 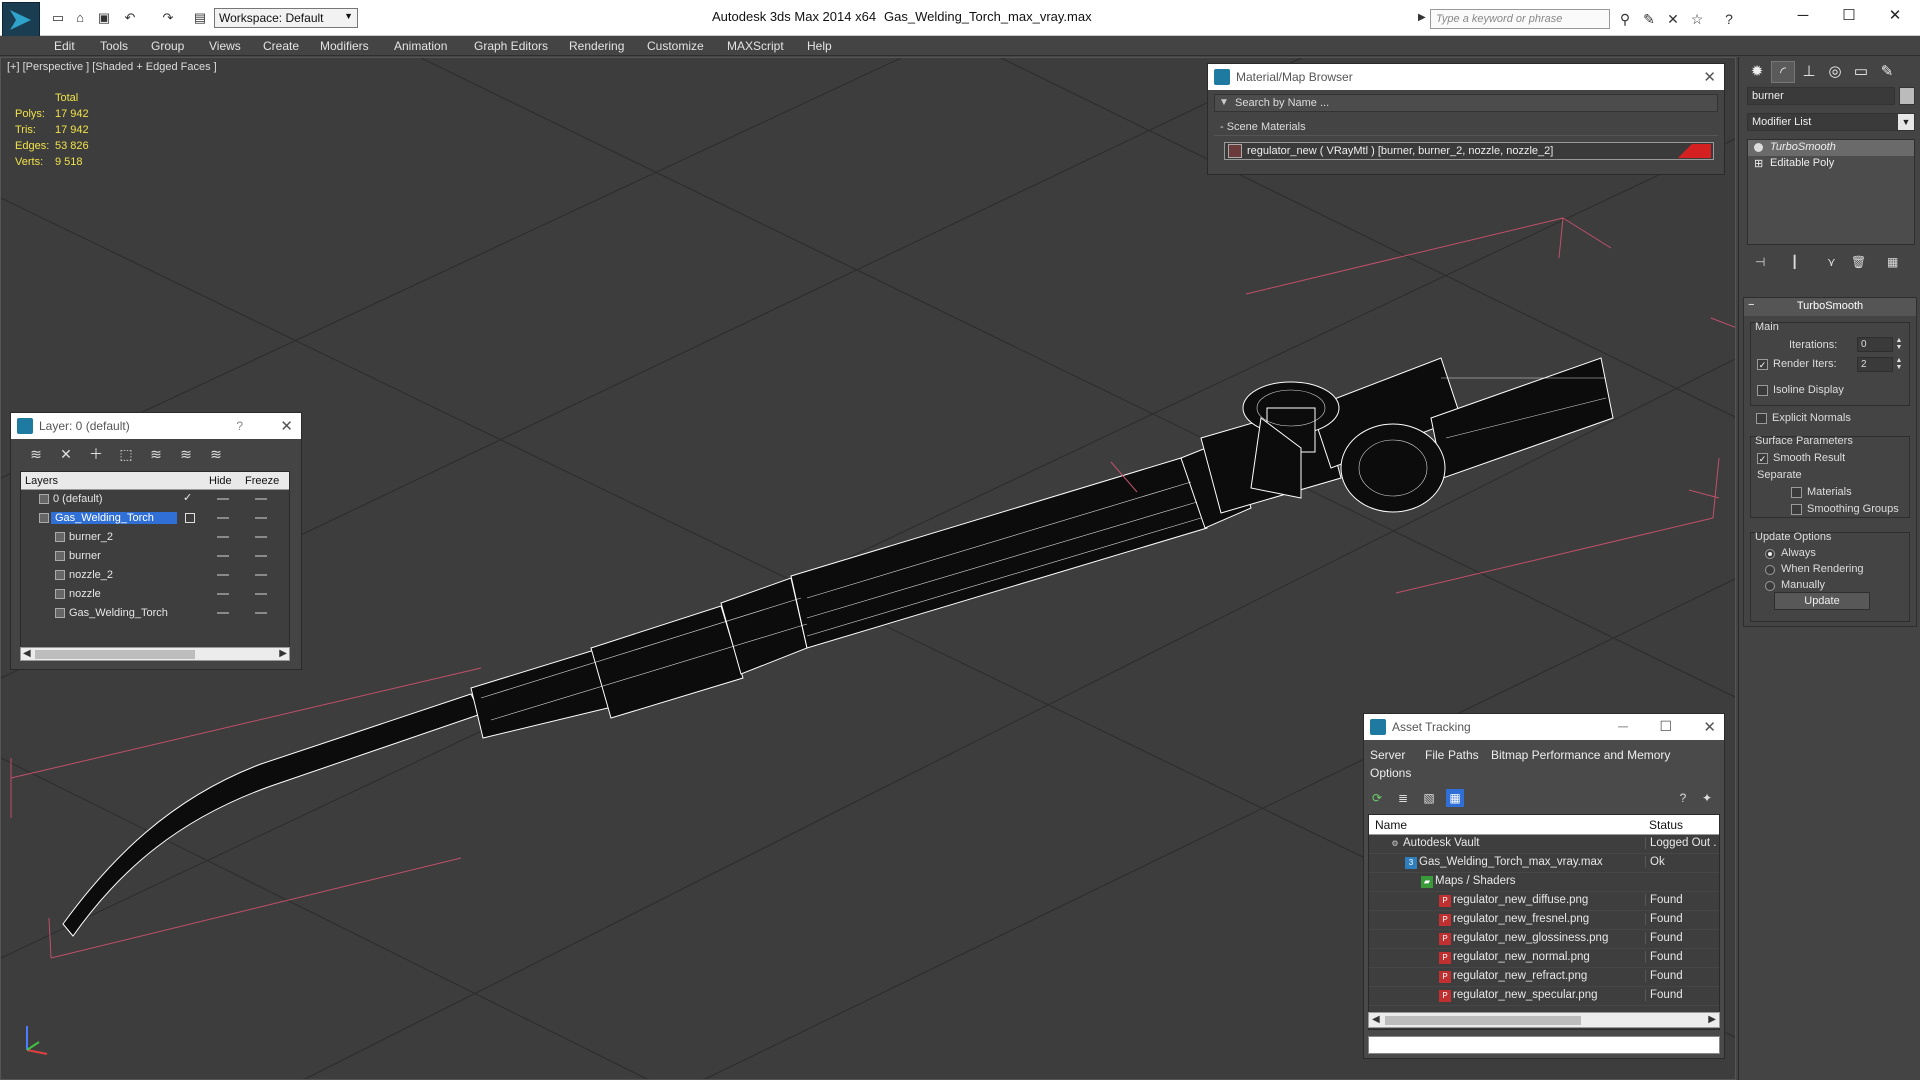 What do you see at coordinates (1758, 147) in the screenshot?
I see `lightbulb-icon` at bounding box center [1758, 147].